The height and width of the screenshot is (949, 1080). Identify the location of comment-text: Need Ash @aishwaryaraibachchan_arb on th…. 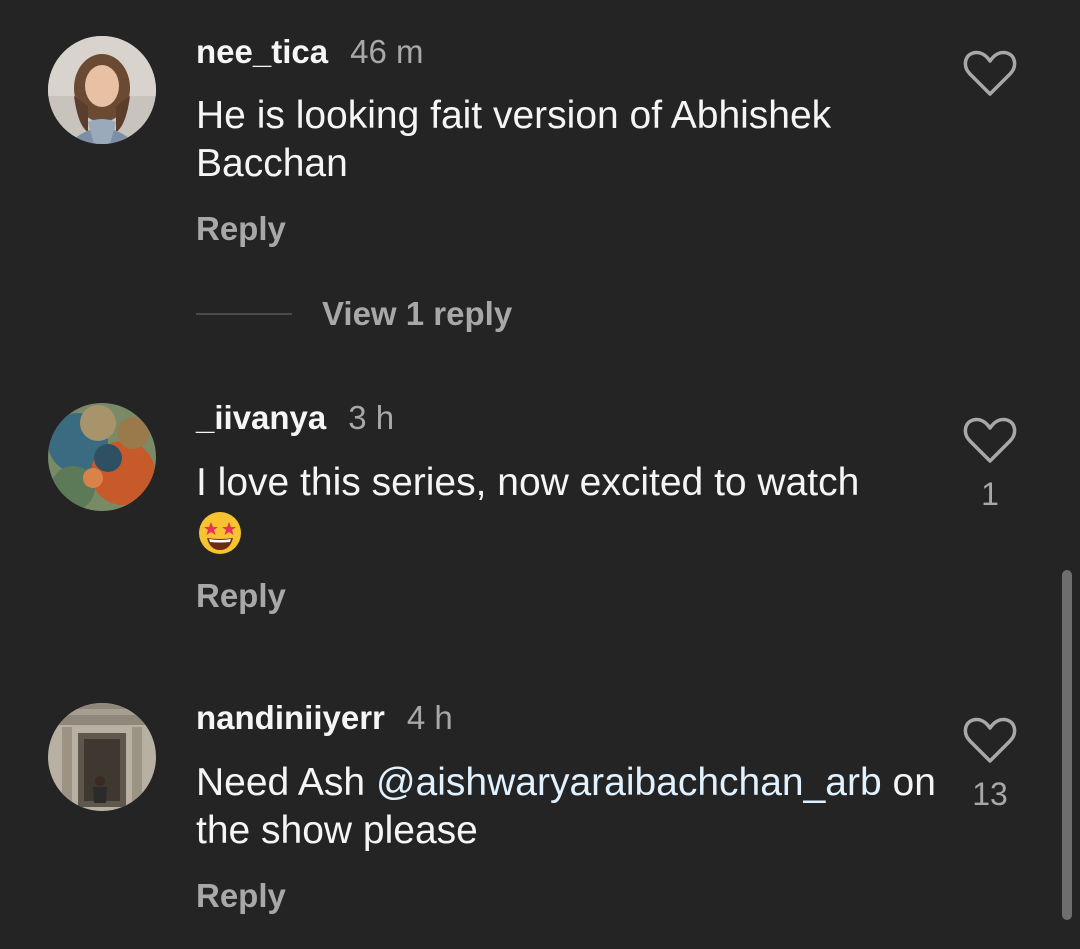
(566, 807).